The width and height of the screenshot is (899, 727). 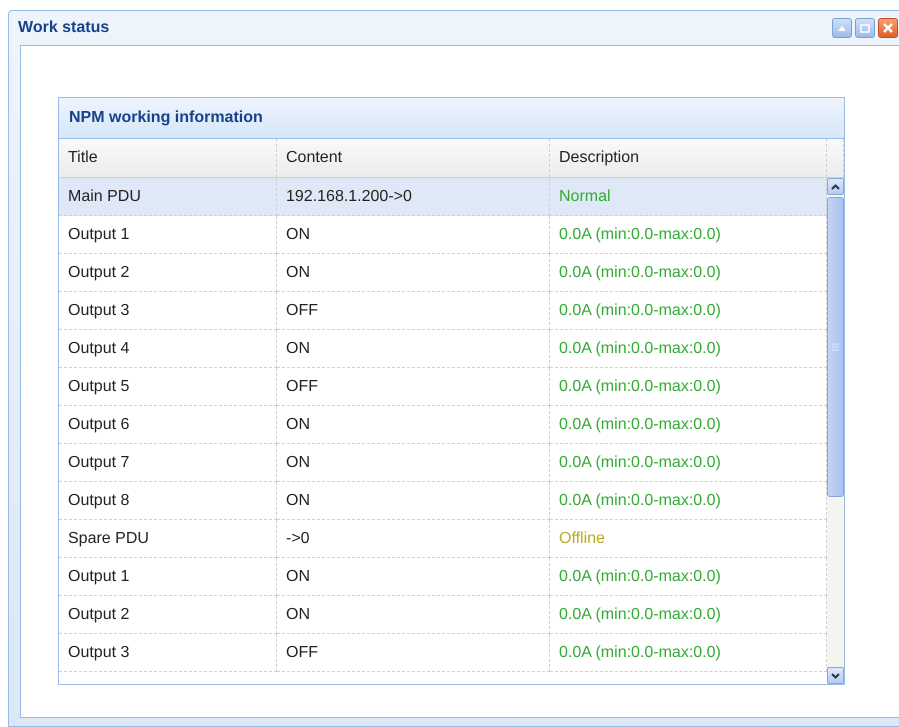 I want to click on caret-up-icon, so click(x=842, y=28).